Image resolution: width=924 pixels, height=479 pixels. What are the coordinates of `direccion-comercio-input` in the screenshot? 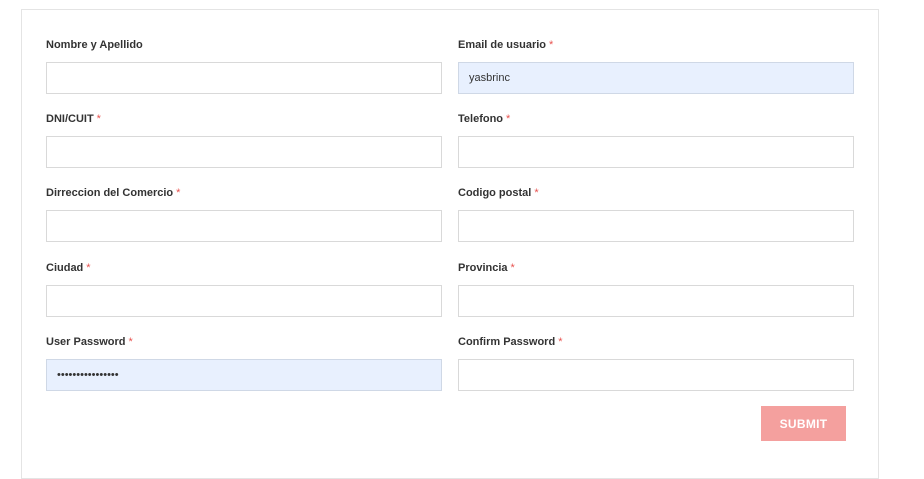 It's located at (244, 226).